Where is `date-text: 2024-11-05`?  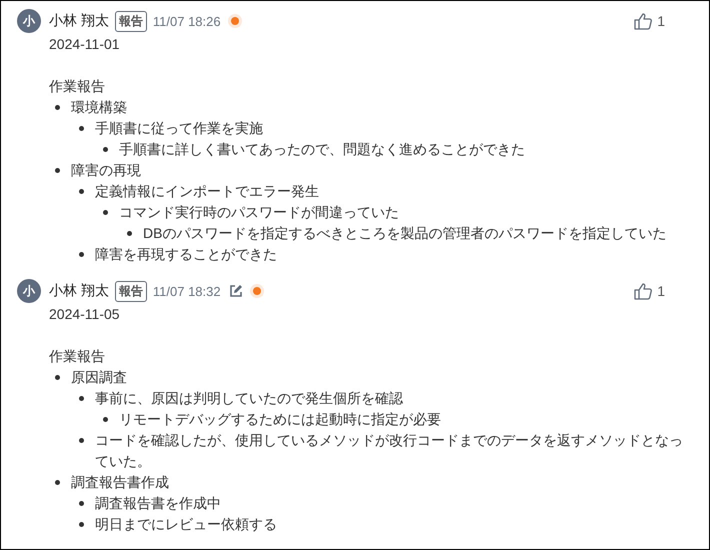
date-text: 2024-11-05 is located at coordinates (85, 314).